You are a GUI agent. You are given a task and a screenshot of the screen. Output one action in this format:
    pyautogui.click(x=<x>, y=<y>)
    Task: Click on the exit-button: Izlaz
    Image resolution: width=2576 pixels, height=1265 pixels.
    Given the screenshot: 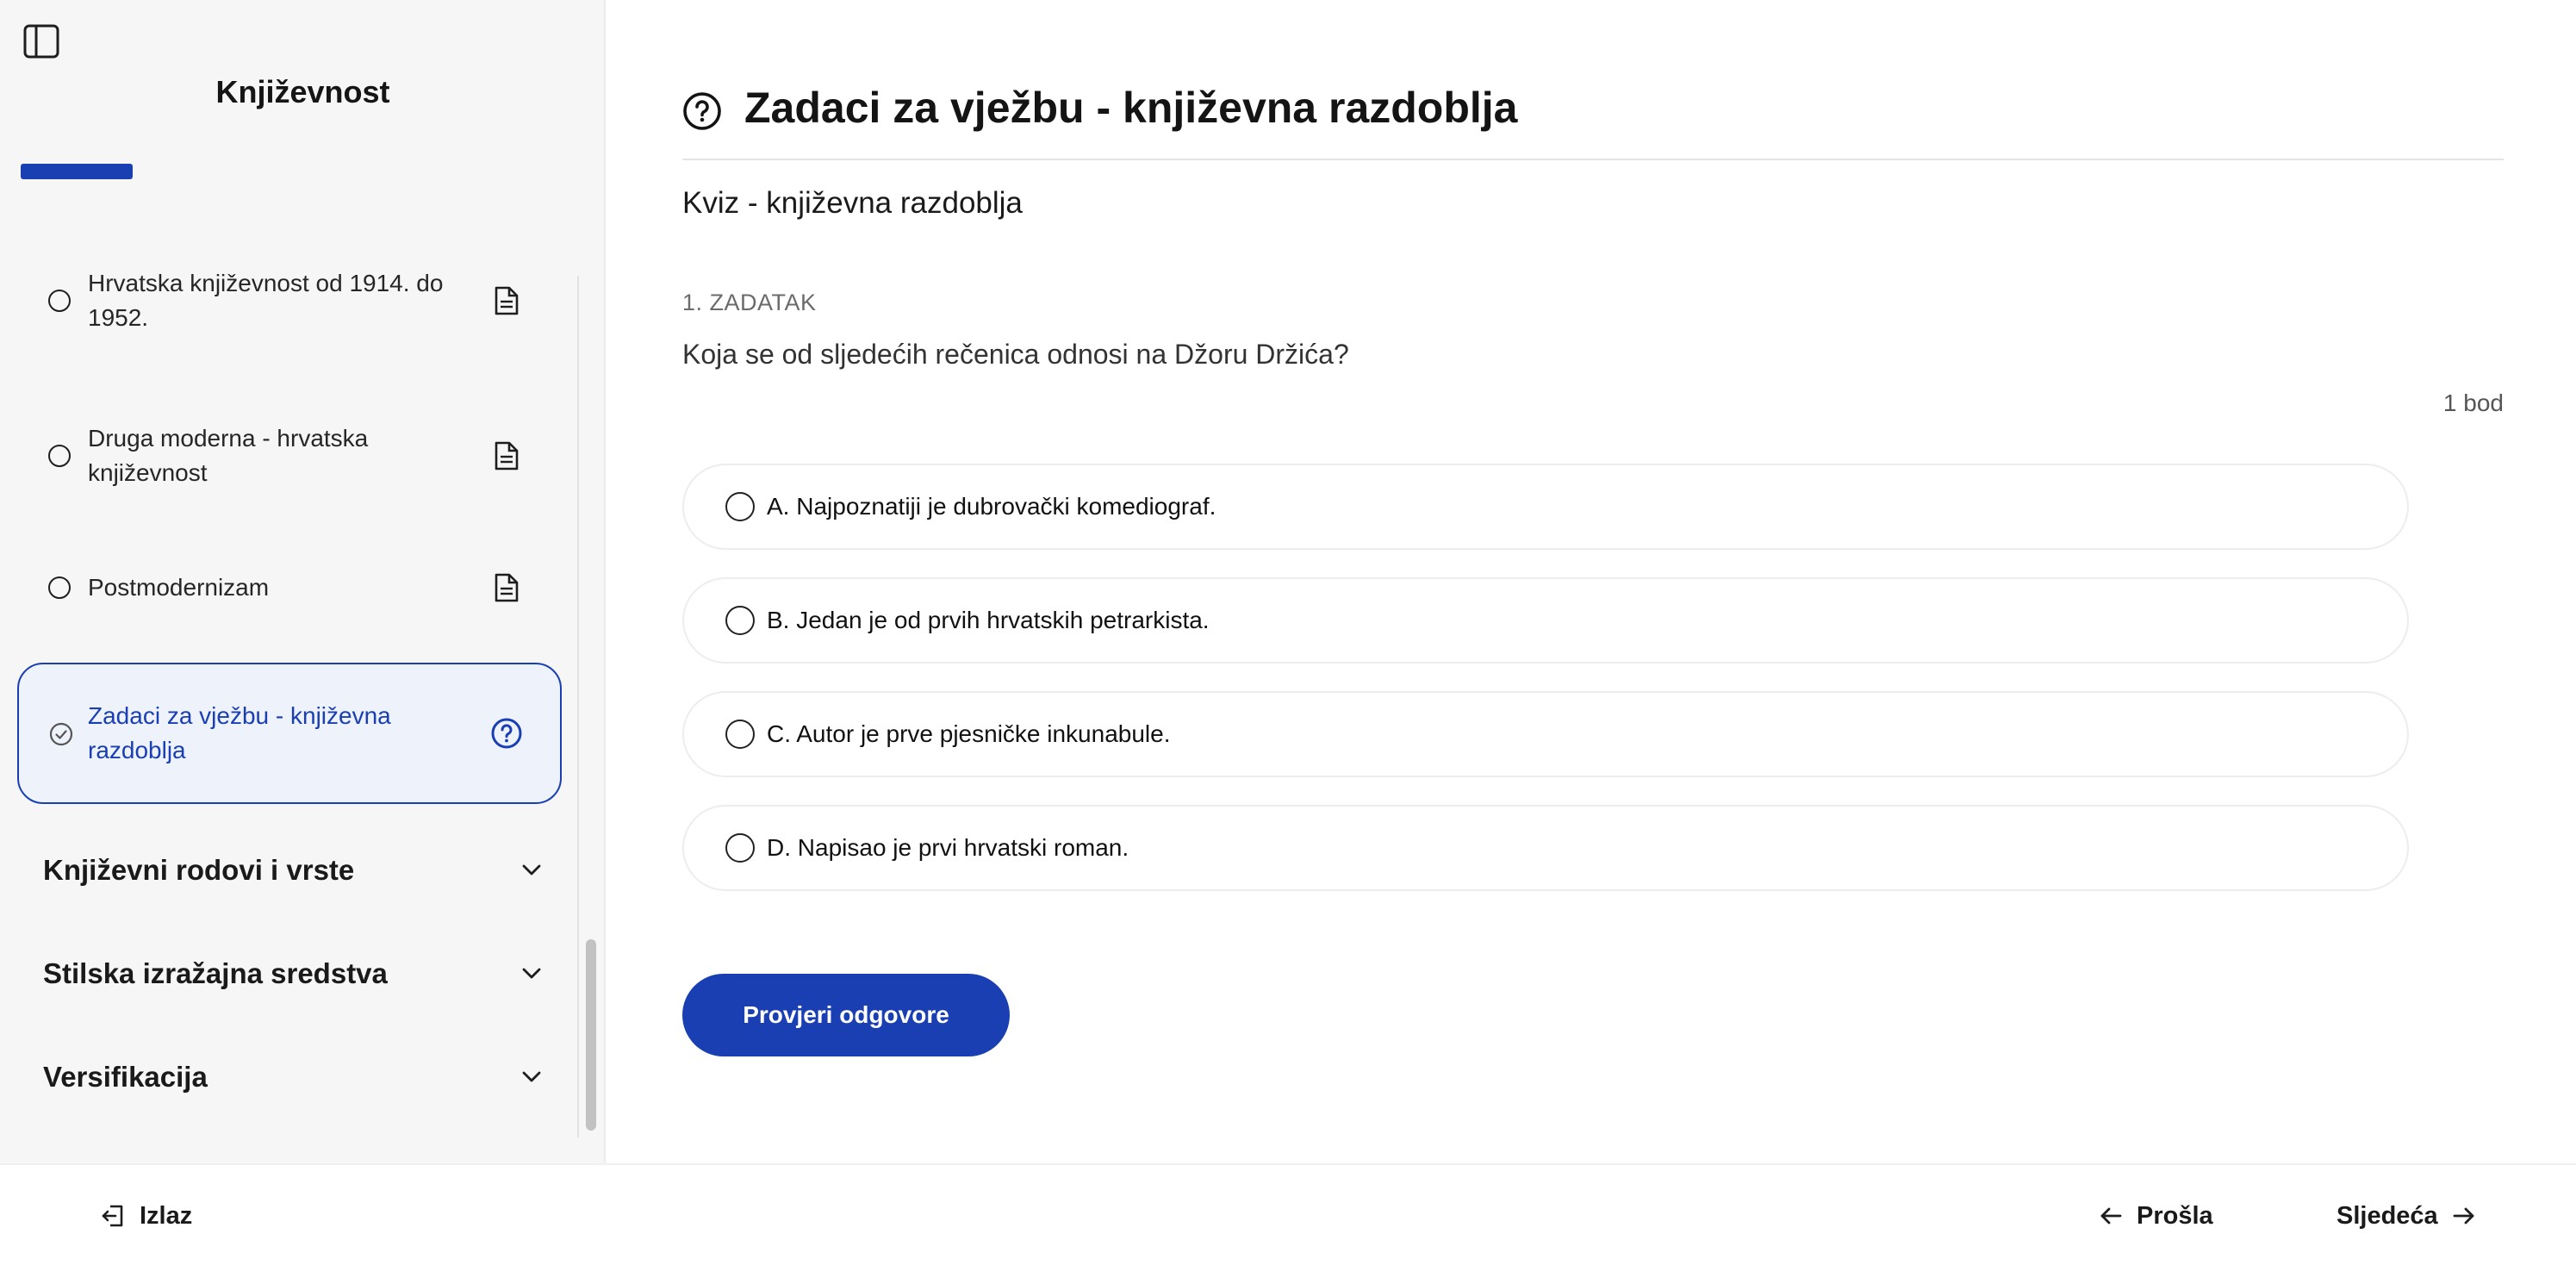 What is the action you would take?
    pyautogui.click(x=146, y=1215)
    